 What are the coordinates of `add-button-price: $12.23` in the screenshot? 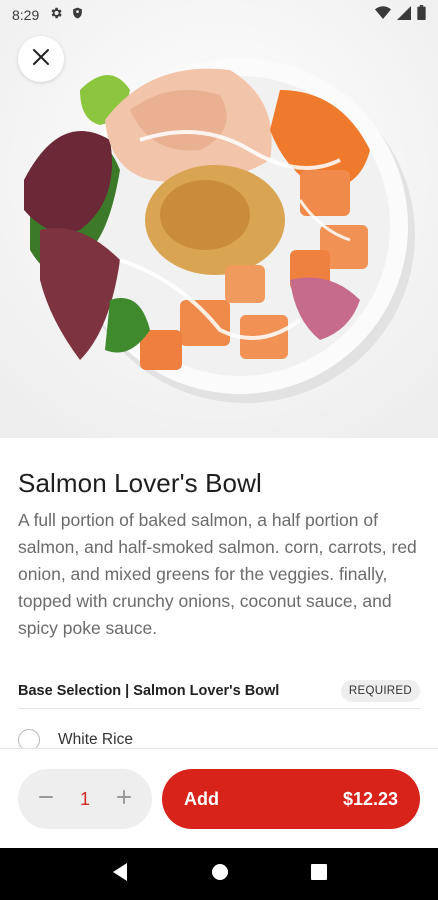 It's located at (370, 798).